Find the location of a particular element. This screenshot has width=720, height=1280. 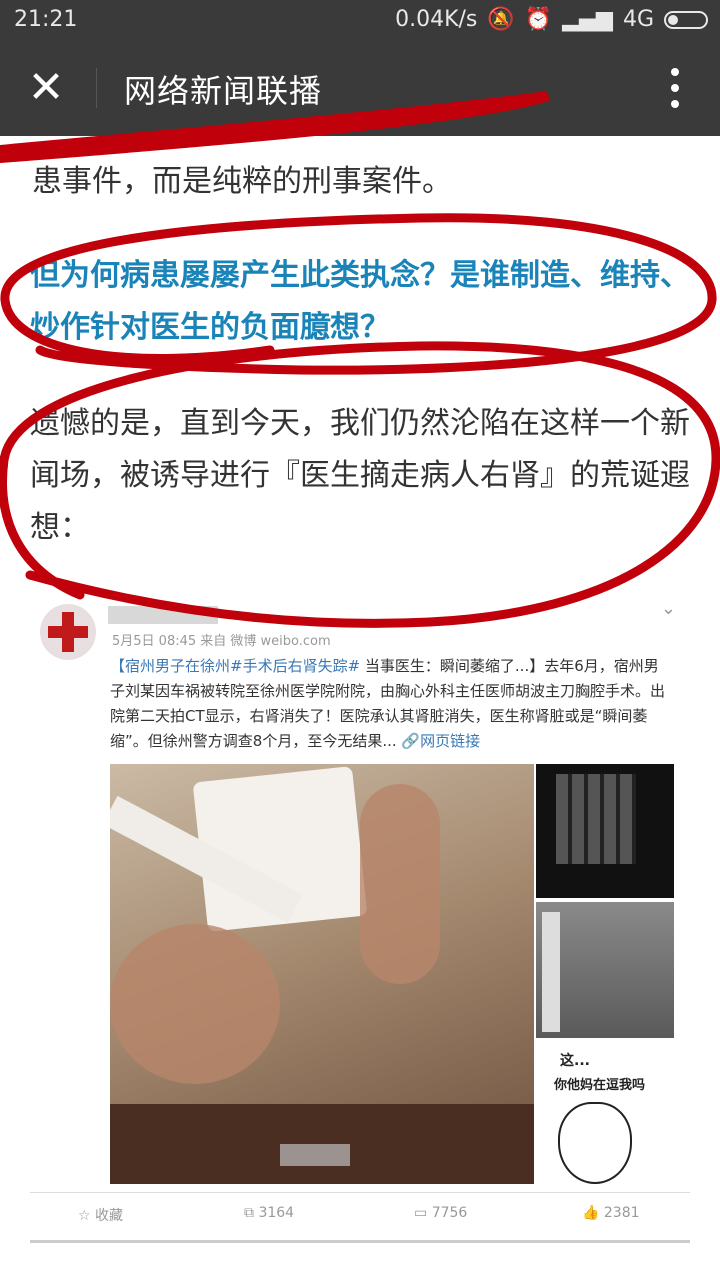

repost-count: 3164 is located at coordinates (276, 1213).